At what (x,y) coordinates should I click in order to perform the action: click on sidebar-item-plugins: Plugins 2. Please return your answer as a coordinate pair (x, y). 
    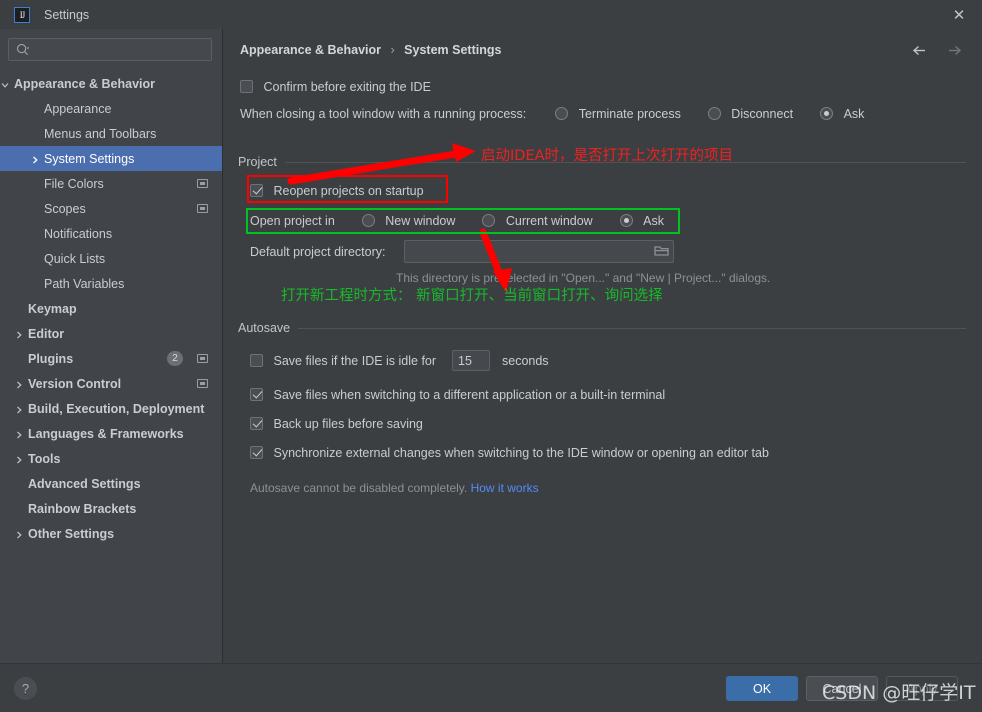
    Looking at the image, I should click on (111, 358).